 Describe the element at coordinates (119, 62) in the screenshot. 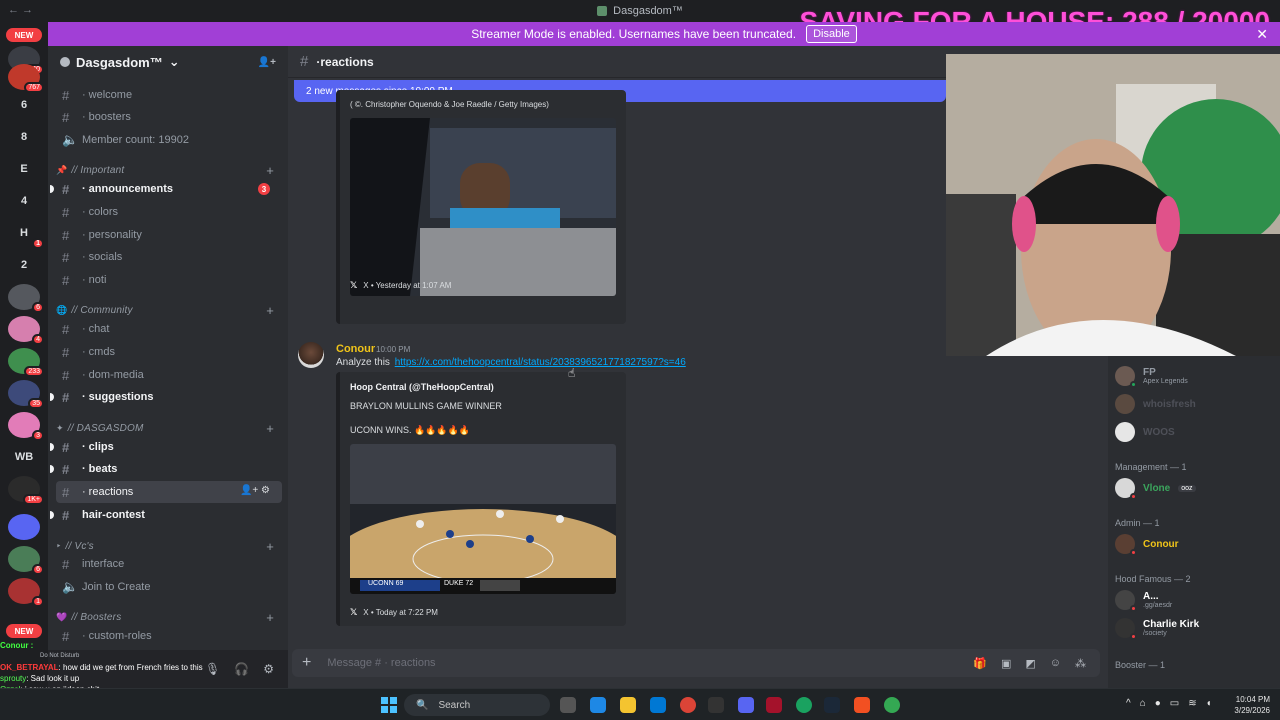

I see `server-name: Dasgasdom™` at that location.